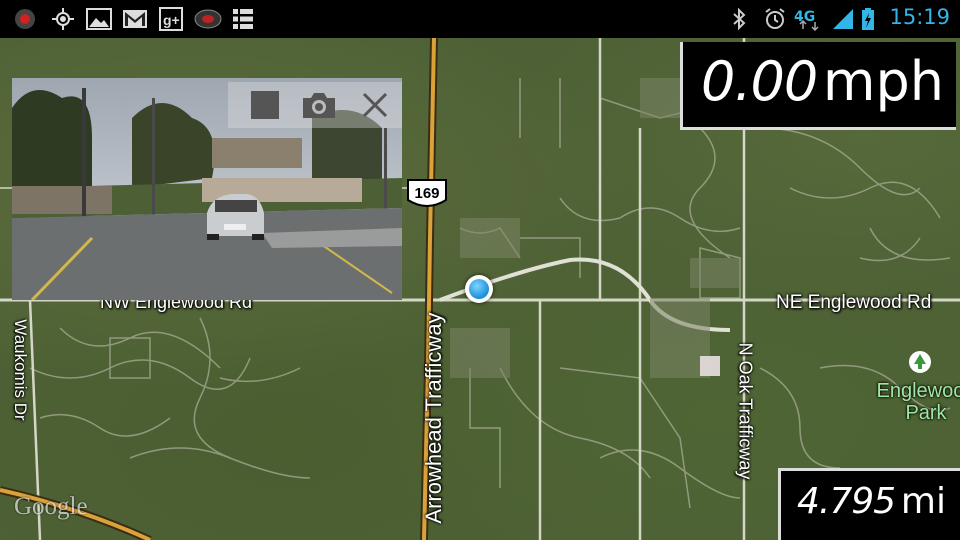 The height and width of the screenshot is (540, 960). I want to click on gmail-icon, so click(135, 19).